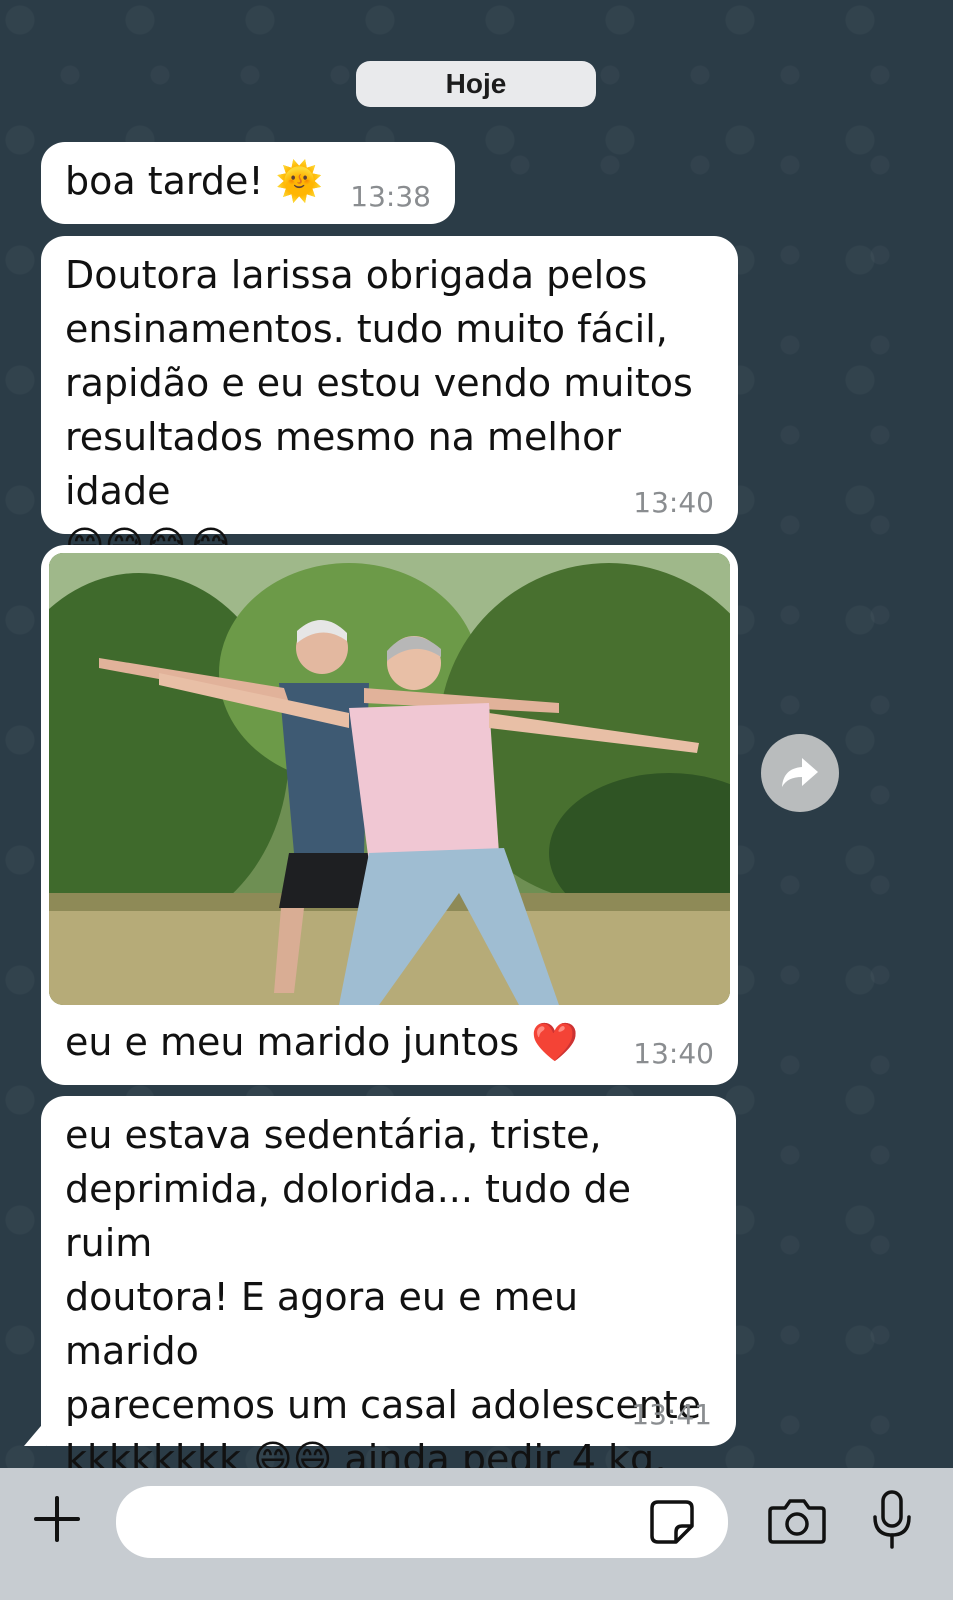 The image size is (953, 1600). I want to click on date-separator: Hoje, so click(476, 84).